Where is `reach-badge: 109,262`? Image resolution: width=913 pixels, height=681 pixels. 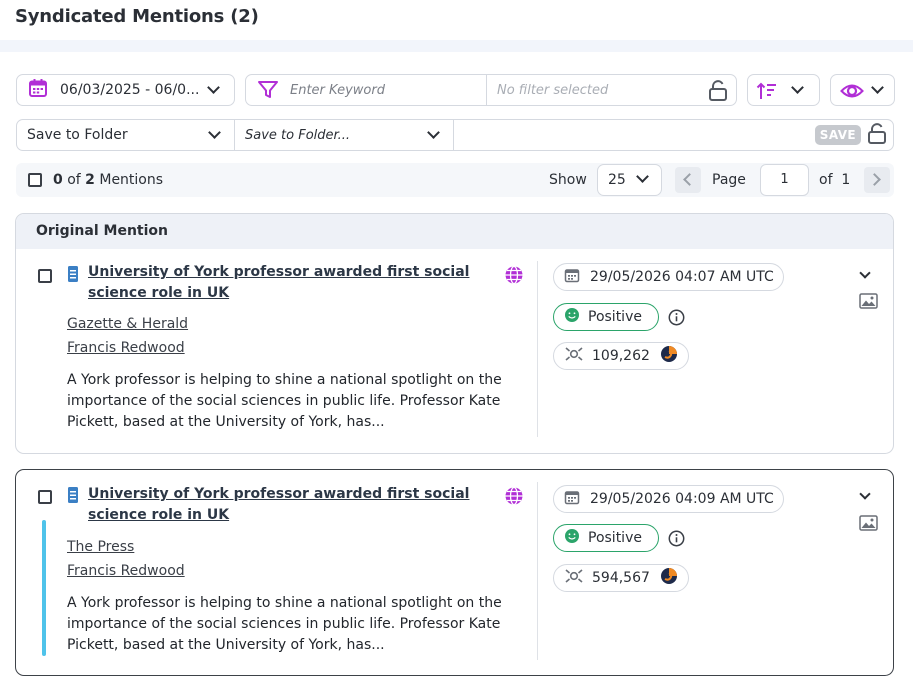
reach-badge: 109,262 is located at coordinates (621, 356).